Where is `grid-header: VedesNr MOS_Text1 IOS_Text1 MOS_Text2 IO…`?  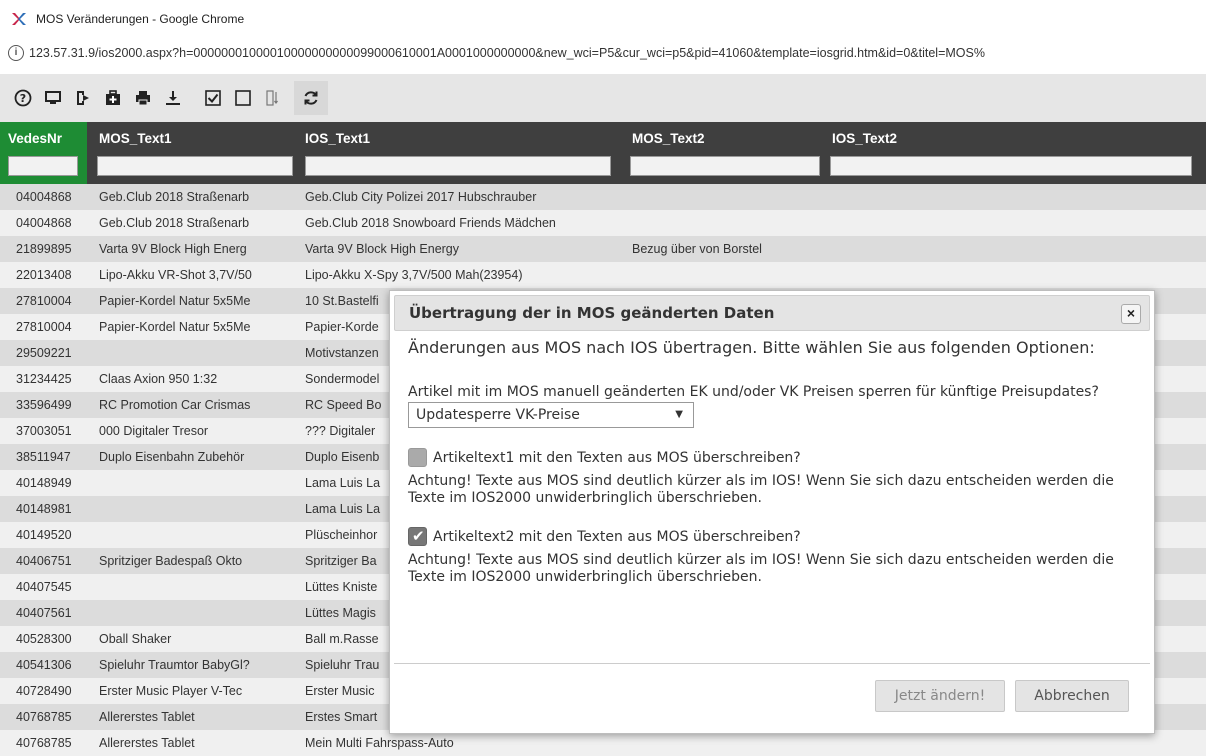
grid-header: VedesNr MOS_Text1 IOS_Text1 MOS_Text2 IO… is located at coordinates (603, 153).